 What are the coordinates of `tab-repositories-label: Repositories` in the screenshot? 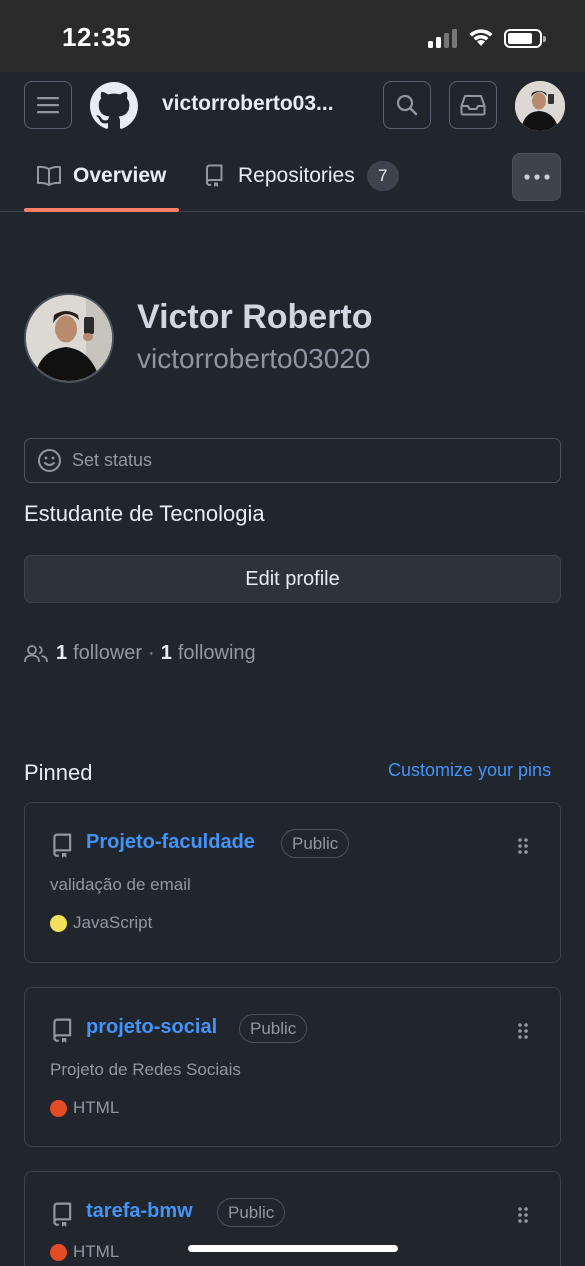 It's located at (296, 175).